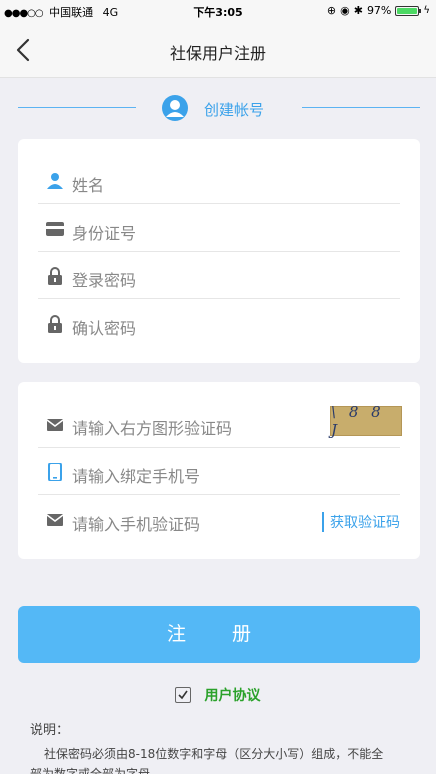 The width and height of the screenshot is (436, 774). I want to click on location-icon: ⊕, so click(331, 10).